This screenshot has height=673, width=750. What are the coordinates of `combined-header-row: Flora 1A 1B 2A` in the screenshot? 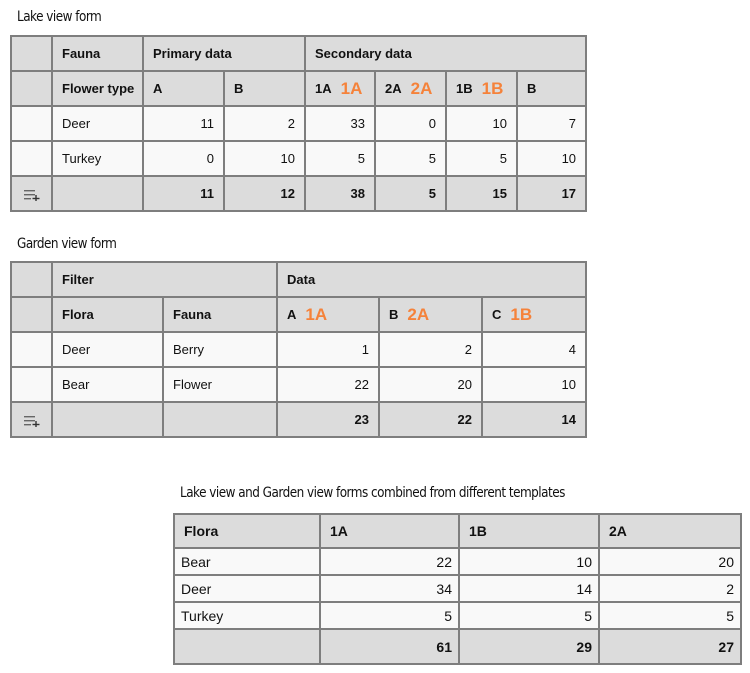 It's located at (457, 531).